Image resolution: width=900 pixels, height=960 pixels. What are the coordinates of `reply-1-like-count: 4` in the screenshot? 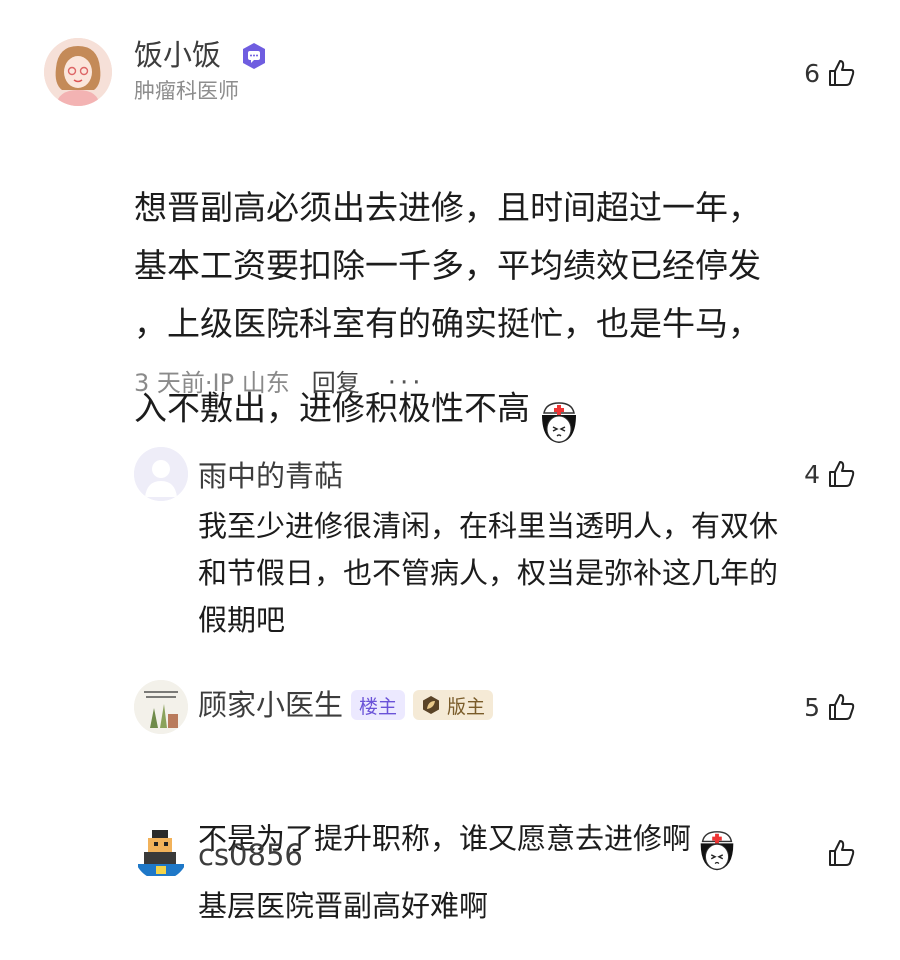 It's located at (812, 474).